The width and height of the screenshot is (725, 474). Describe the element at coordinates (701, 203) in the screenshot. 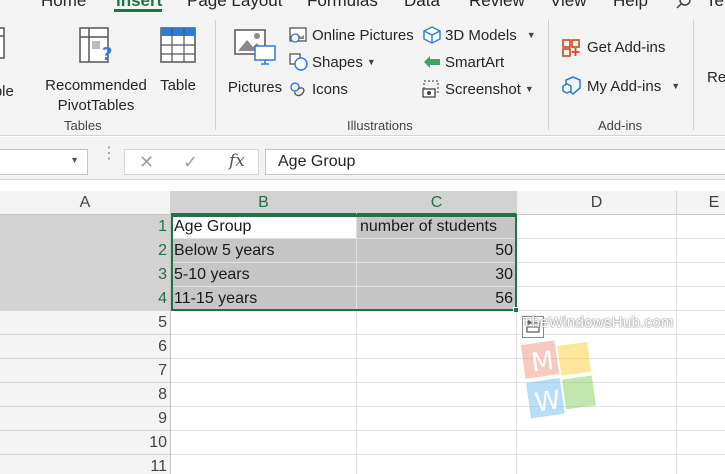

I see `column-header-e: E` at that location.